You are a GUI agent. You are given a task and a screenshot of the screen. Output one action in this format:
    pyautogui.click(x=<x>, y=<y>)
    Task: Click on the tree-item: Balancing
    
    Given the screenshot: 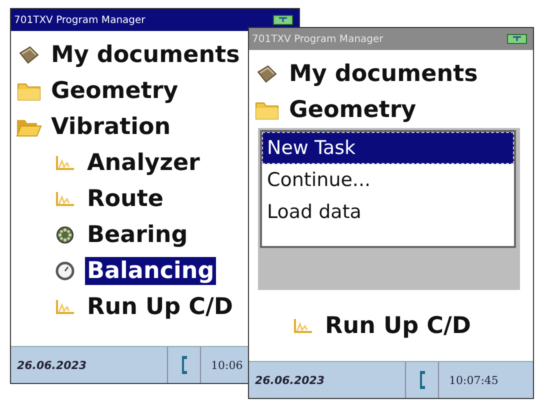 What is the action you would take?
    pyautogui.click(x=150, y=271)
    